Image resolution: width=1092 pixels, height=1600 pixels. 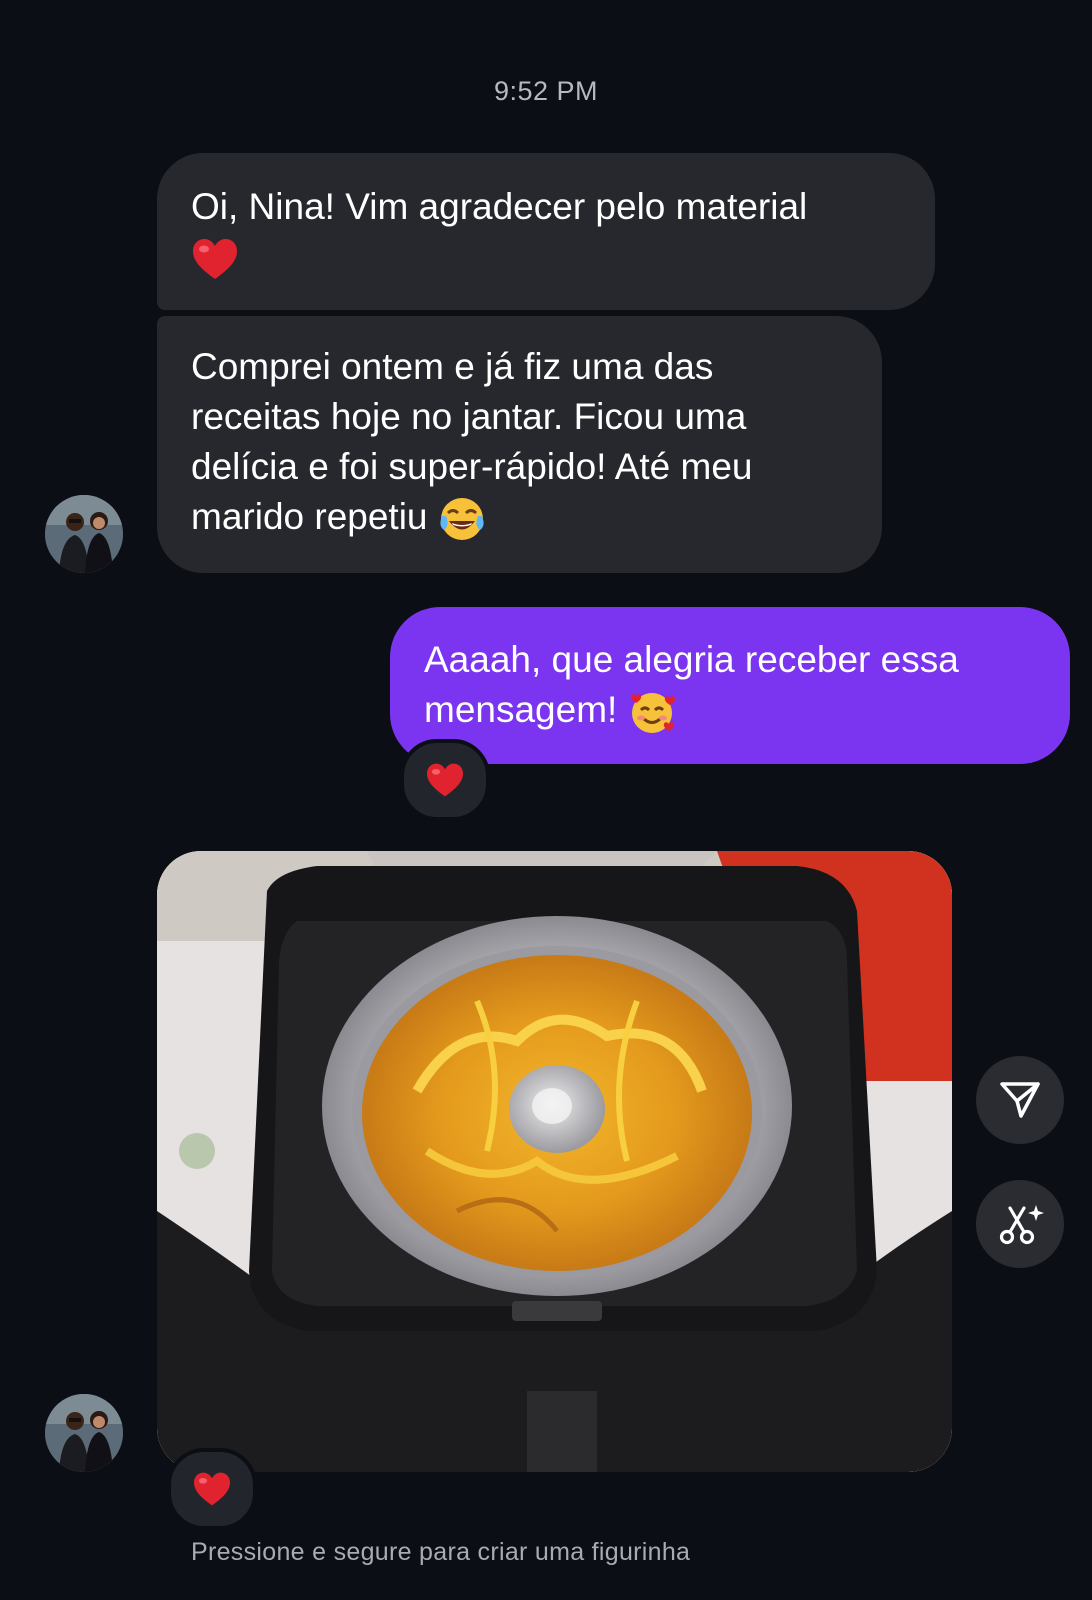 I want to click on share-button, so click(x=1020, y=1100).